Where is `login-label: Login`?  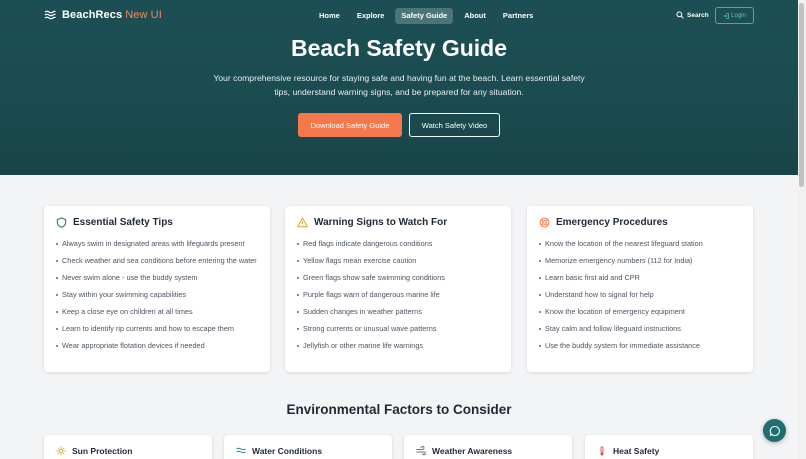 login-label: Login is located at coordinates (738, 15).